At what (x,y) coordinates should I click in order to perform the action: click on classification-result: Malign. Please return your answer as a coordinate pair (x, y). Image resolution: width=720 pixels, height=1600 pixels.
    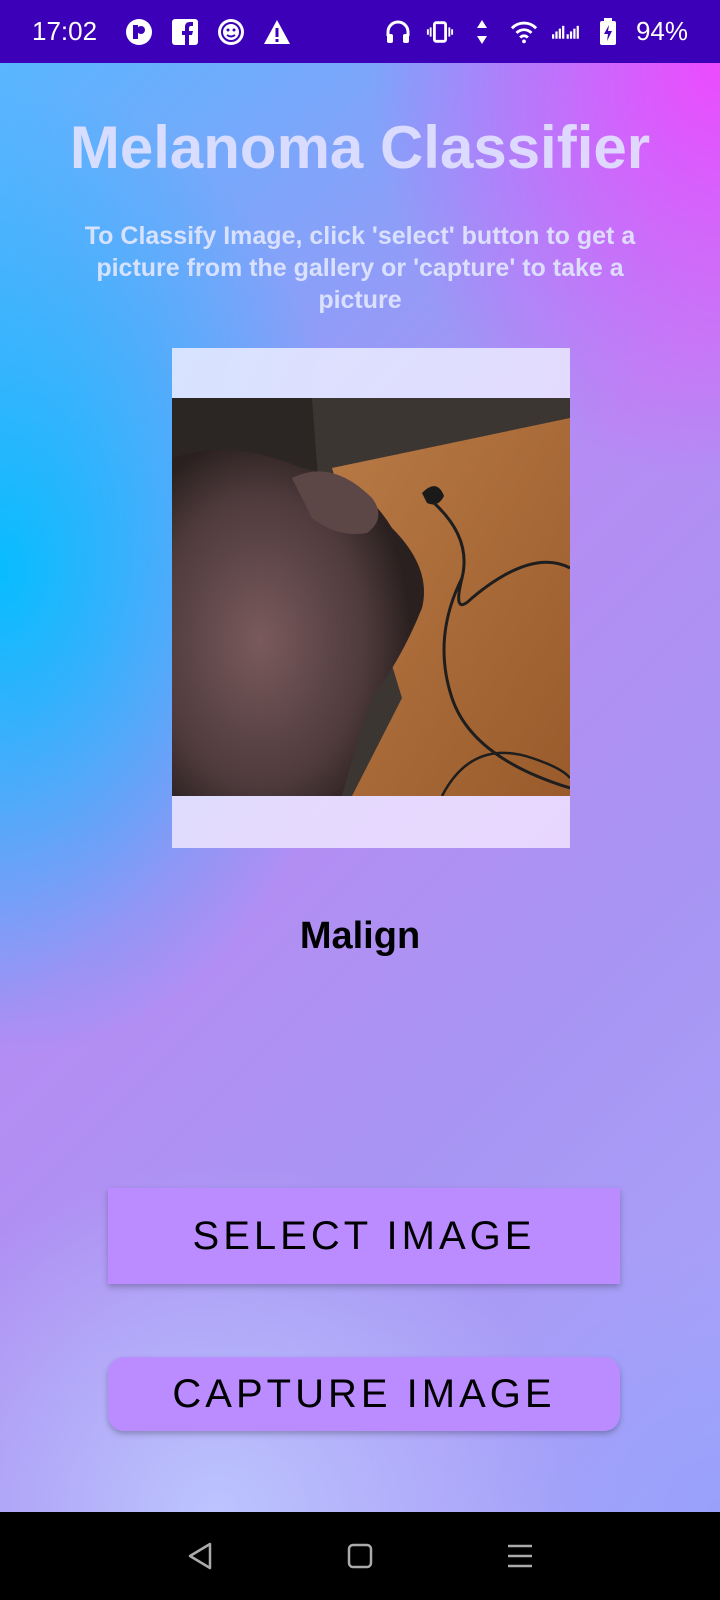
    Looking at the image, I should click on (360, 936).